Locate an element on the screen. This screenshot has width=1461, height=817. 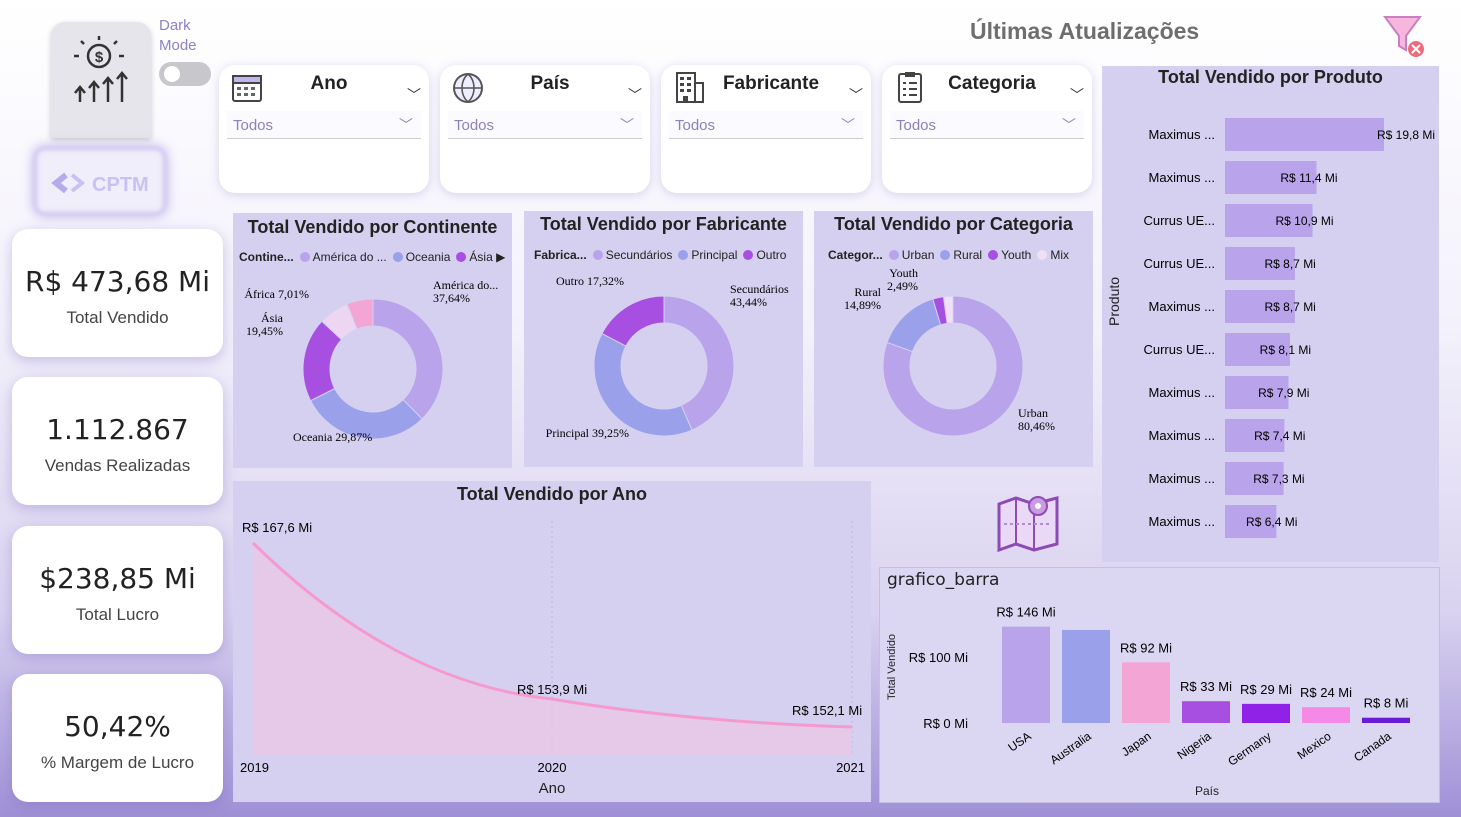
svg-text: CPTM is located at coordinates (120, 185).